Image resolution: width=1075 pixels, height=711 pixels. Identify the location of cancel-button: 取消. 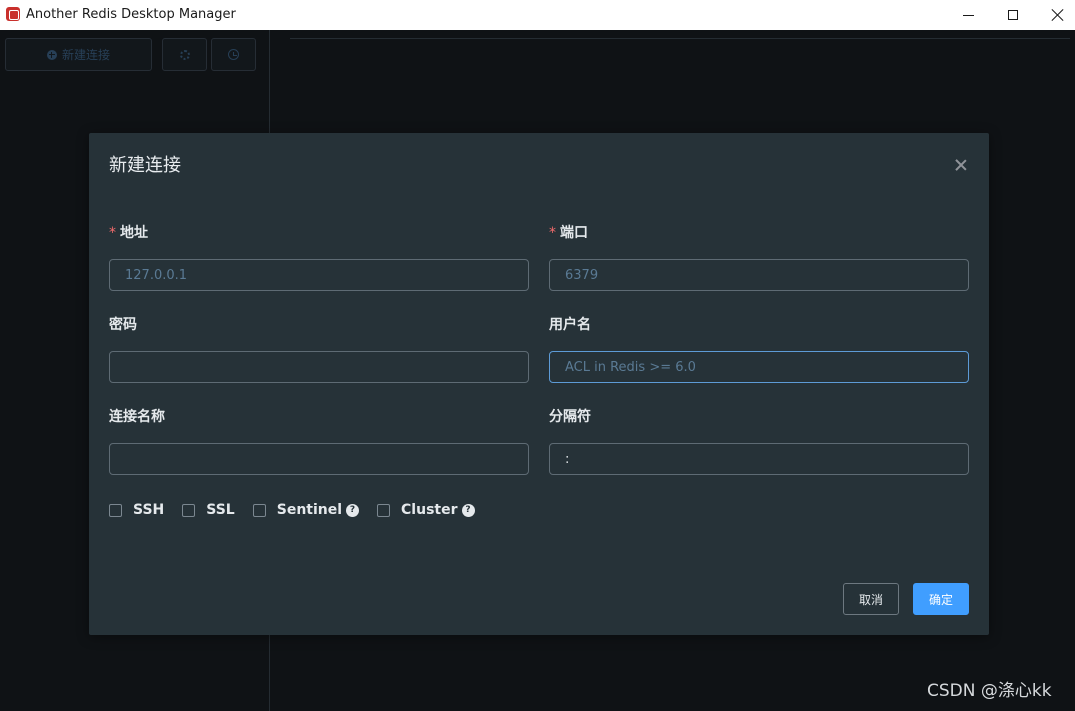
(871, 599).